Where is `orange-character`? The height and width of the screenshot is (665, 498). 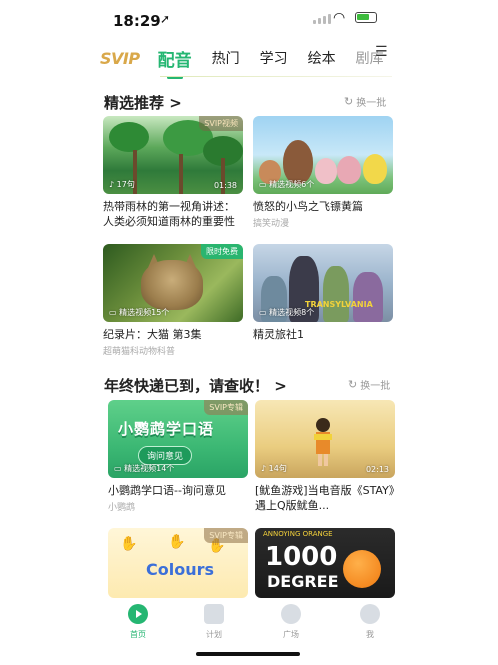
orange-character is located at coordinates (362, 569).